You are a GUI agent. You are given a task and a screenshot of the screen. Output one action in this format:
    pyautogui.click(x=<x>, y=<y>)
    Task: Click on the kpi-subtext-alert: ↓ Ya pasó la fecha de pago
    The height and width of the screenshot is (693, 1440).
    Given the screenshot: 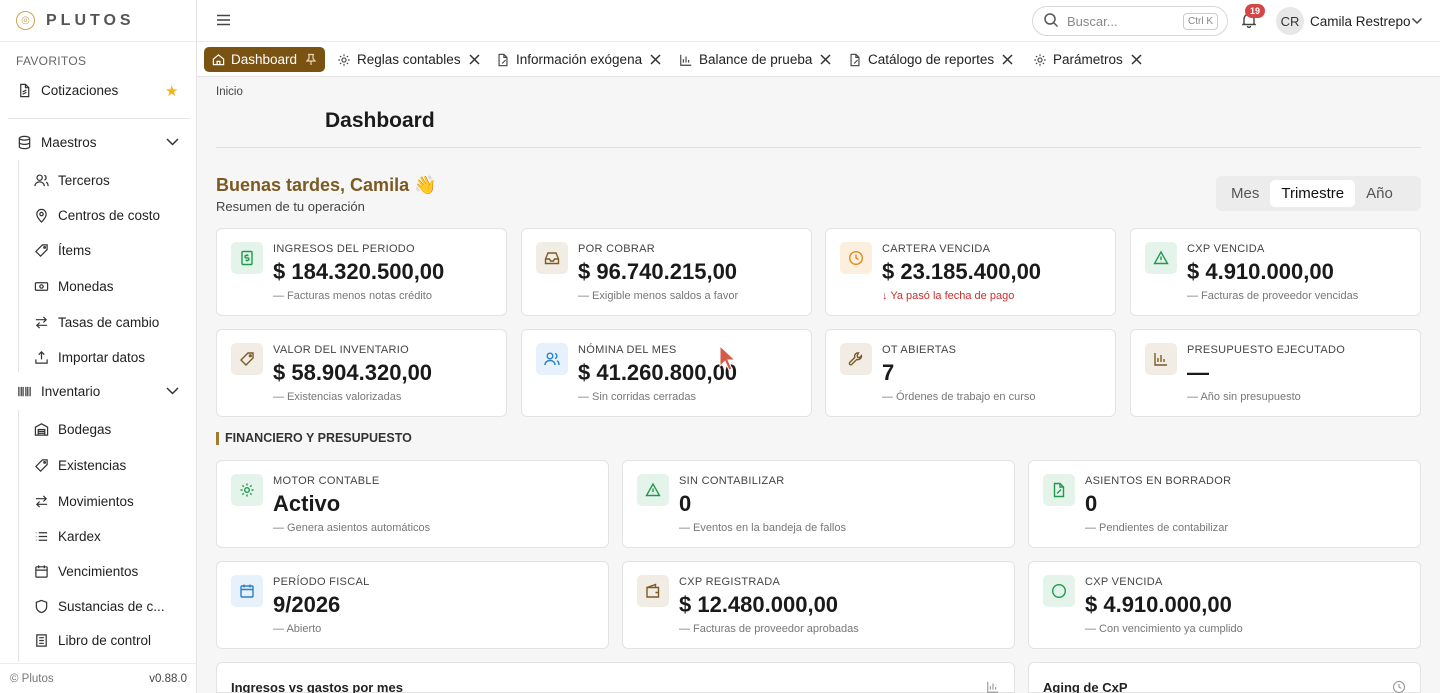 What is the action you would take?
    pyautogui.click(x=948, y=296)
    